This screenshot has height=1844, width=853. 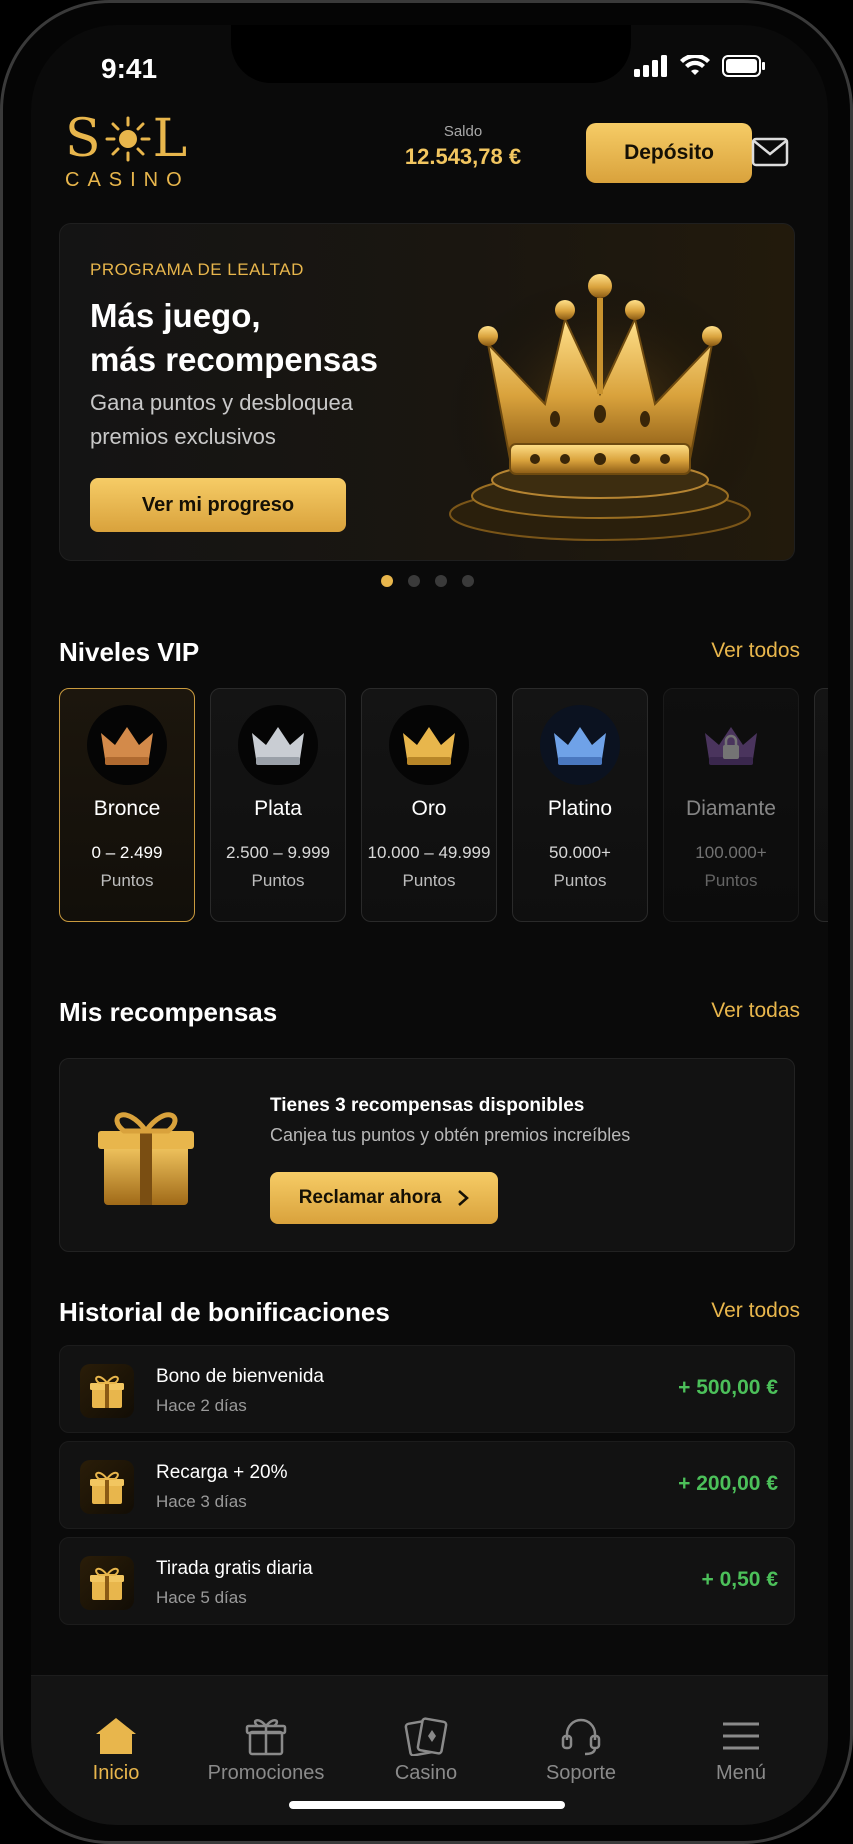 I want to click on banner-title-line2: más recompensas, so click(x=234, y=359).